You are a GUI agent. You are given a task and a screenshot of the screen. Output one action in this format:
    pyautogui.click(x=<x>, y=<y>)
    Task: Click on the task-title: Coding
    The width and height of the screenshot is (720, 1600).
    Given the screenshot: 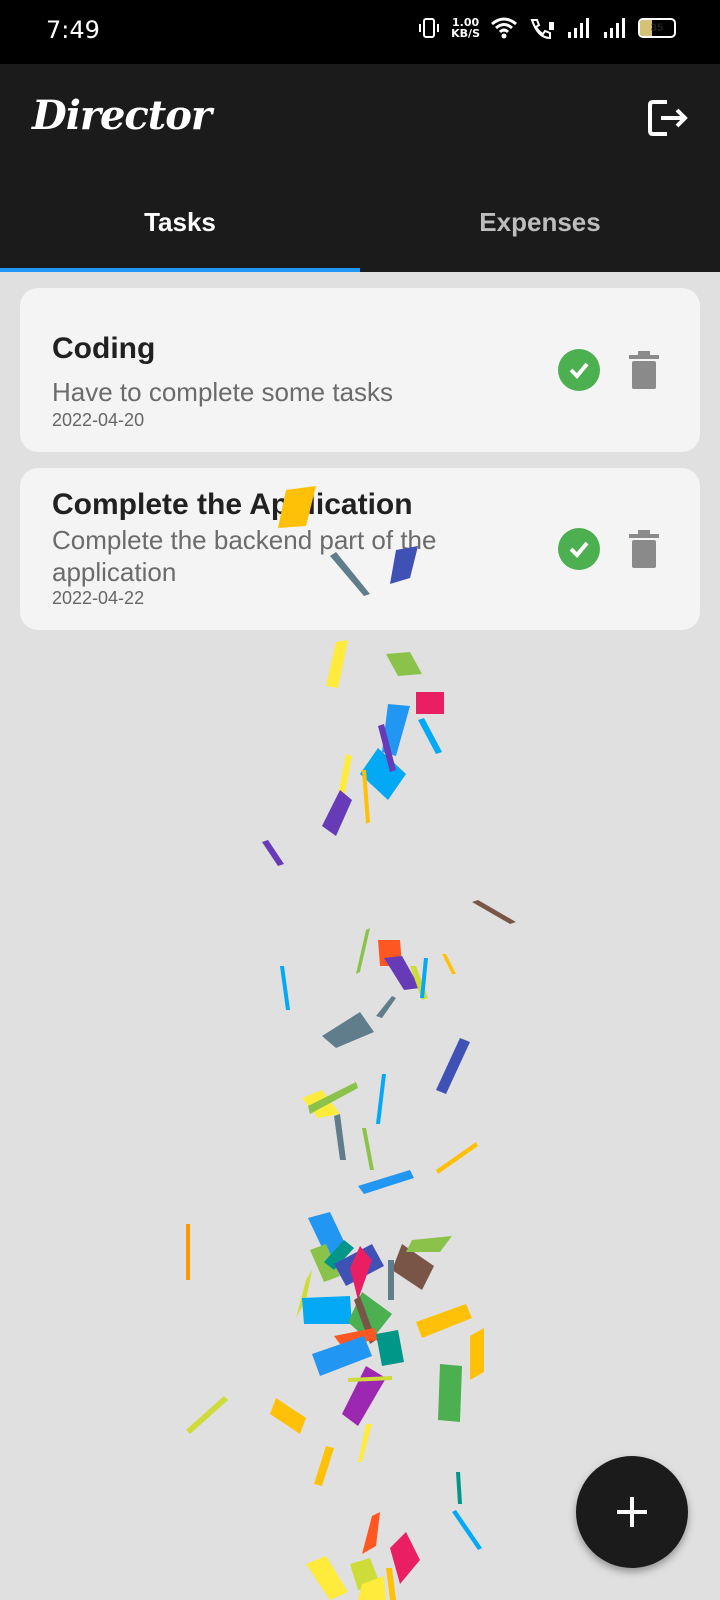 What is the action you would take?
    pyautogui.click(x=104, y=348)
    